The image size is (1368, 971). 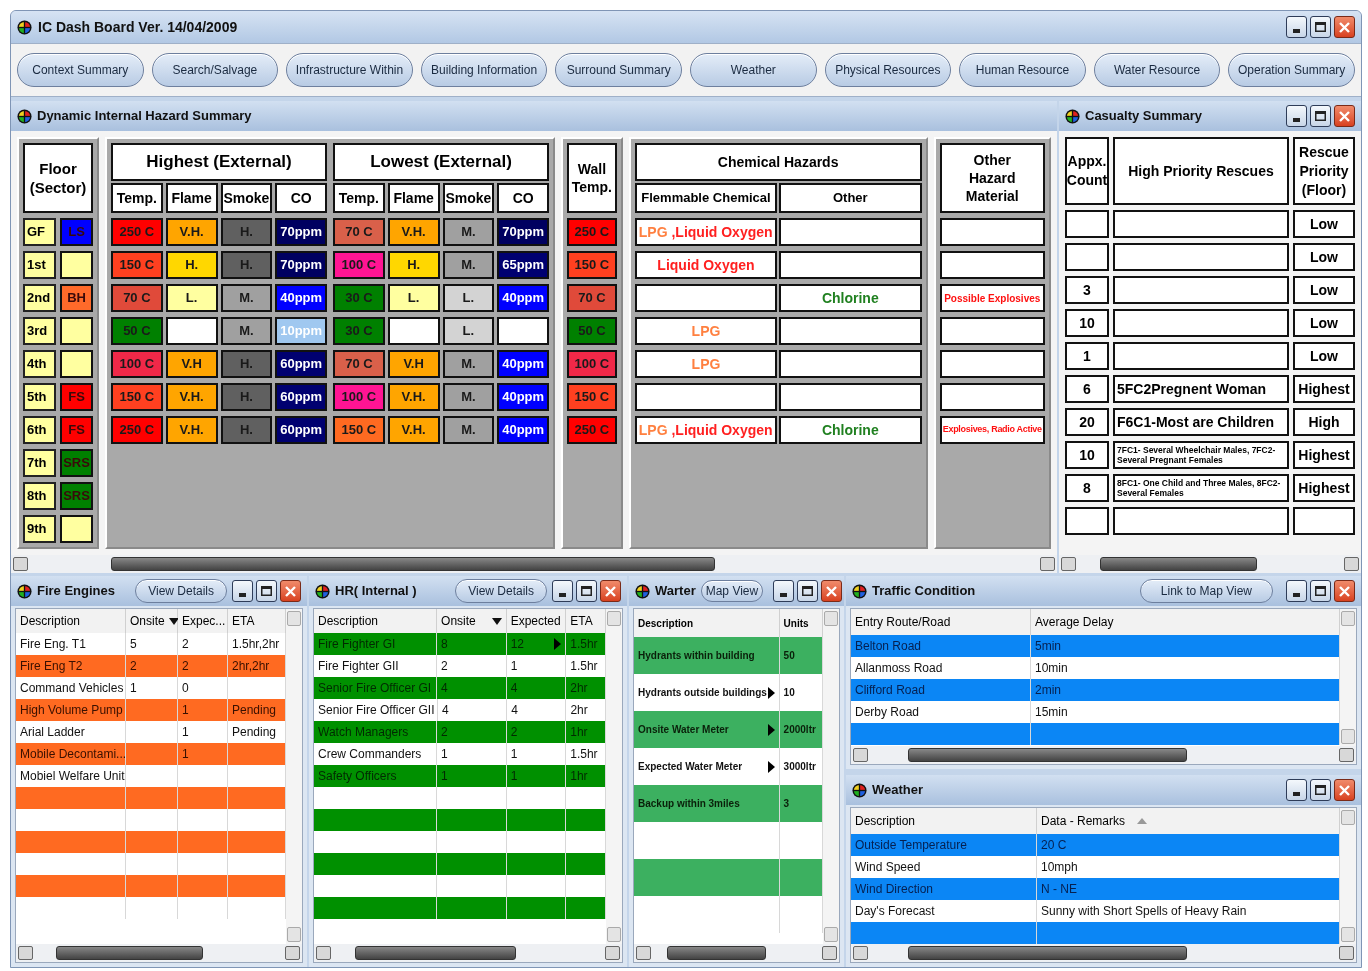 I want to click on column-header: Chemical Hazards, so click(x=778, y=162).